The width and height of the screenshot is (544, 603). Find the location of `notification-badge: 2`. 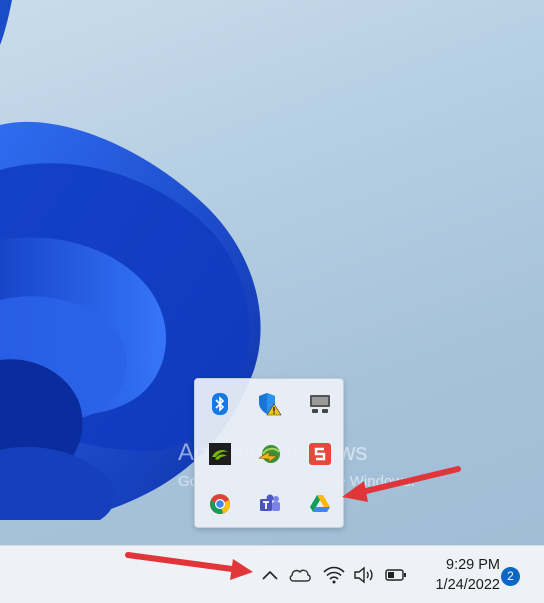

notification-badge: 2 is located at coordinates (510, 576).